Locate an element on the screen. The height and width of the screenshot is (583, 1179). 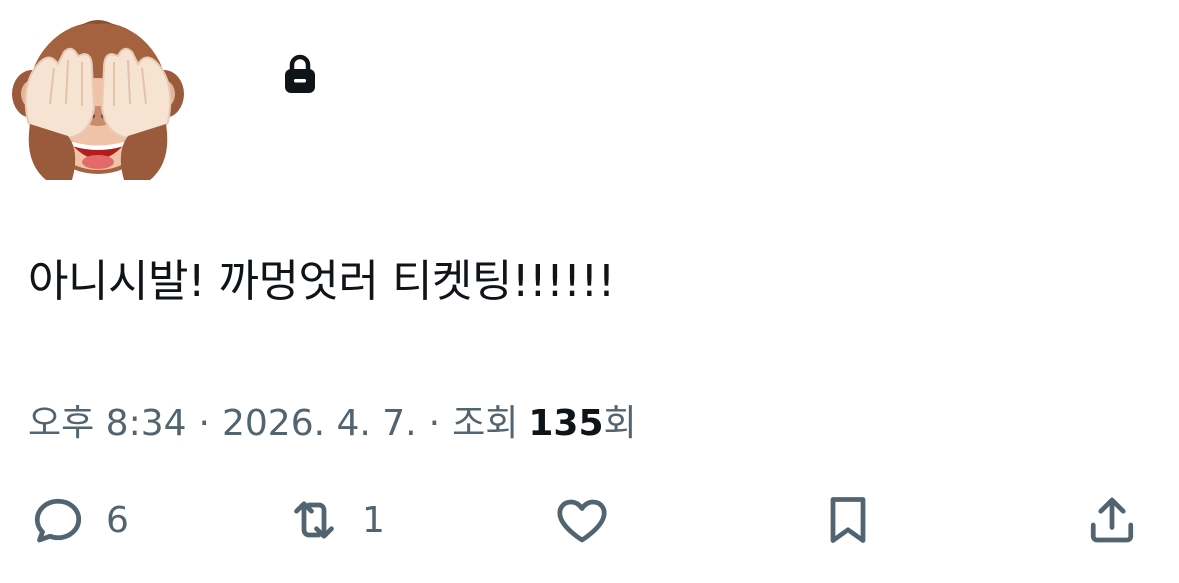
views-suffix: 회 is located at coordinates (620, 423).